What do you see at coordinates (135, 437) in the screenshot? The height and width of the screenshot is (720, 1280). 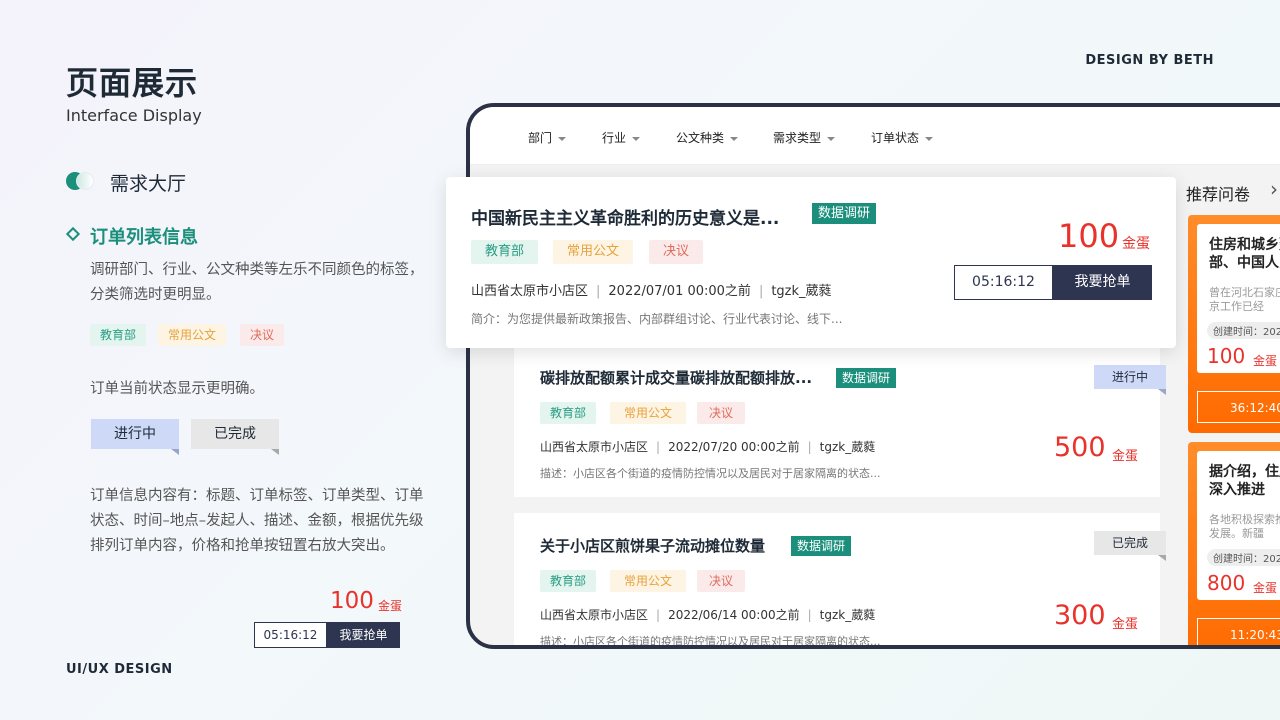 I see `sample-status-active: 进行中` at bounding box center [135, 437].